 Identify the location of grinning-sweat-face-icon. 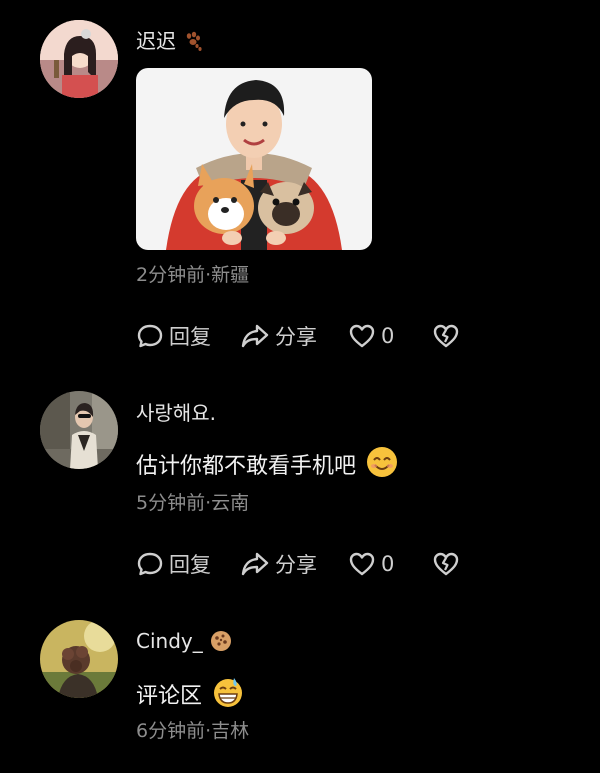
(228, 696).